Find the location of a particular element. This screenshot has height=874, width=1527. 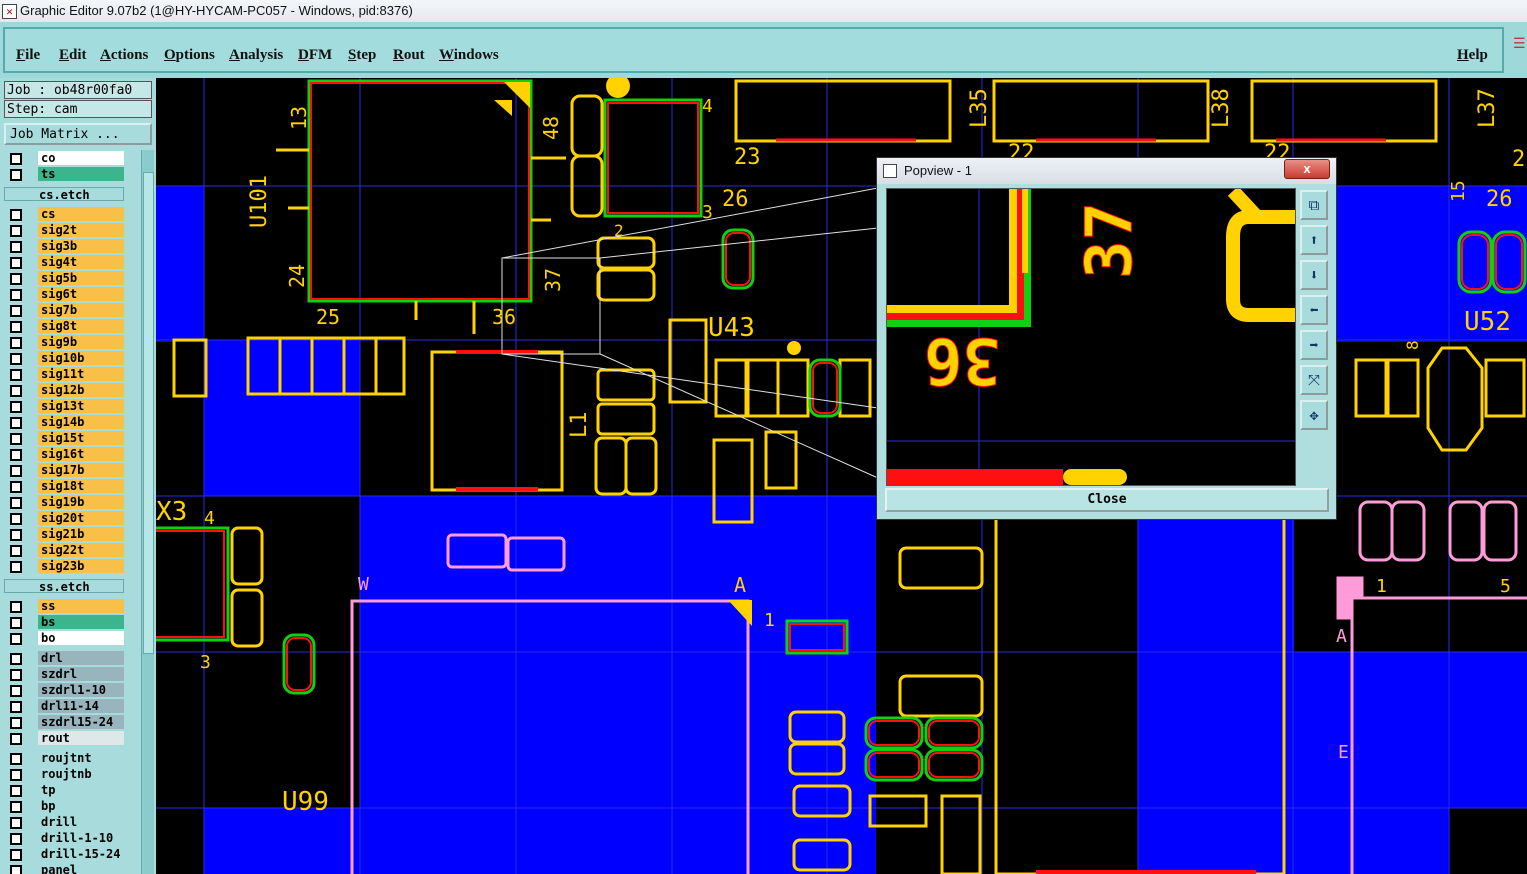

layer-row-sig19b: sig19b is located at coordinates (66, 502).